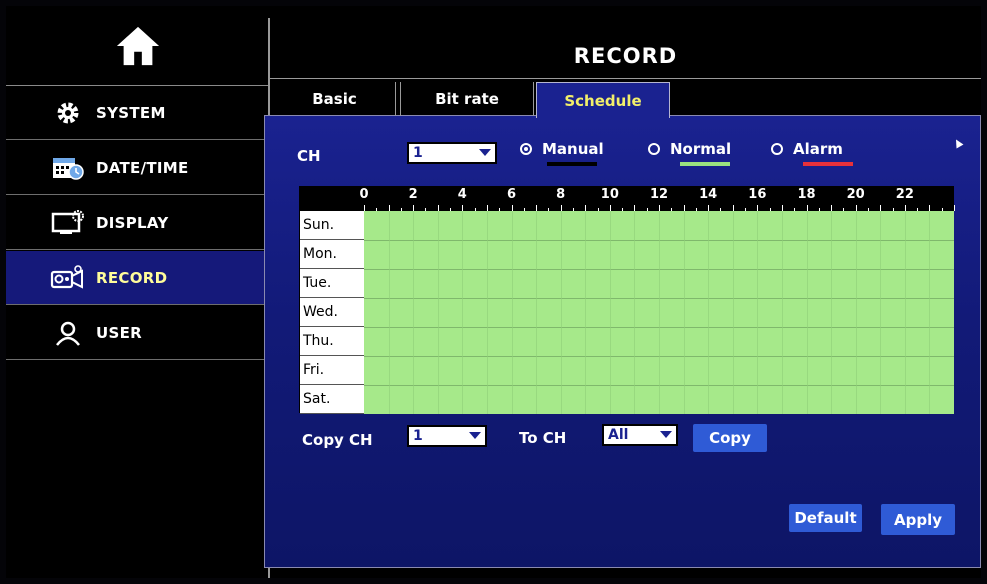 The image size is (987, 584). What do you see at coordinates (855, 194) in the screenshot?
I see `hour-label: 20` at bounding box center [855, 194].